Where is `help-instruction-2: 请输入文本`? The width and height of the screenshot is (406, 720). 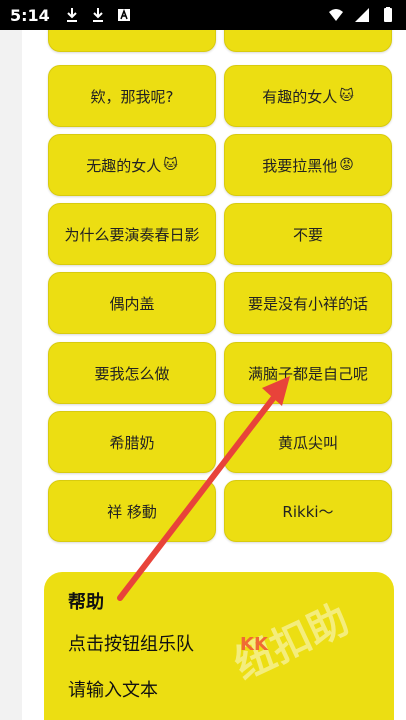
help-instruction-2: 请输入文本 is located at coordinates (113, 690).